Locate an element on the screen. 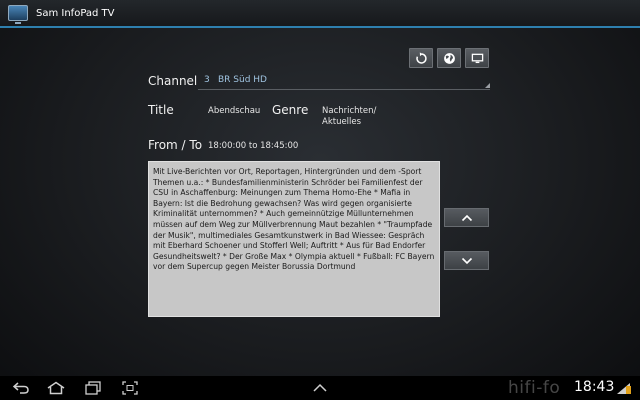  time-label: From / To is located at coordinates (175, 145).